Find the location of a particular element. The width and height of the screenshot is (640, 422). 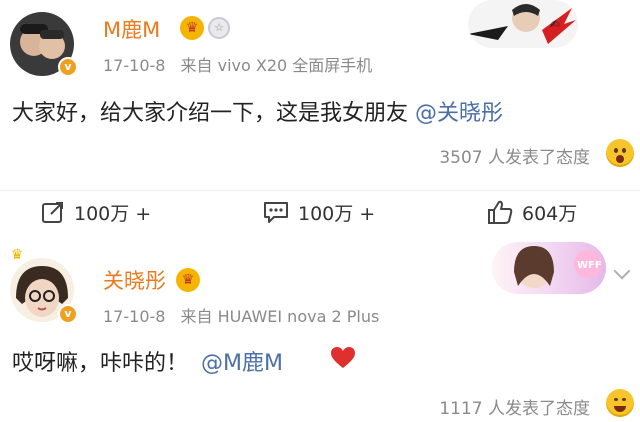

username: M鹿M is located at coordinates (131, 29).